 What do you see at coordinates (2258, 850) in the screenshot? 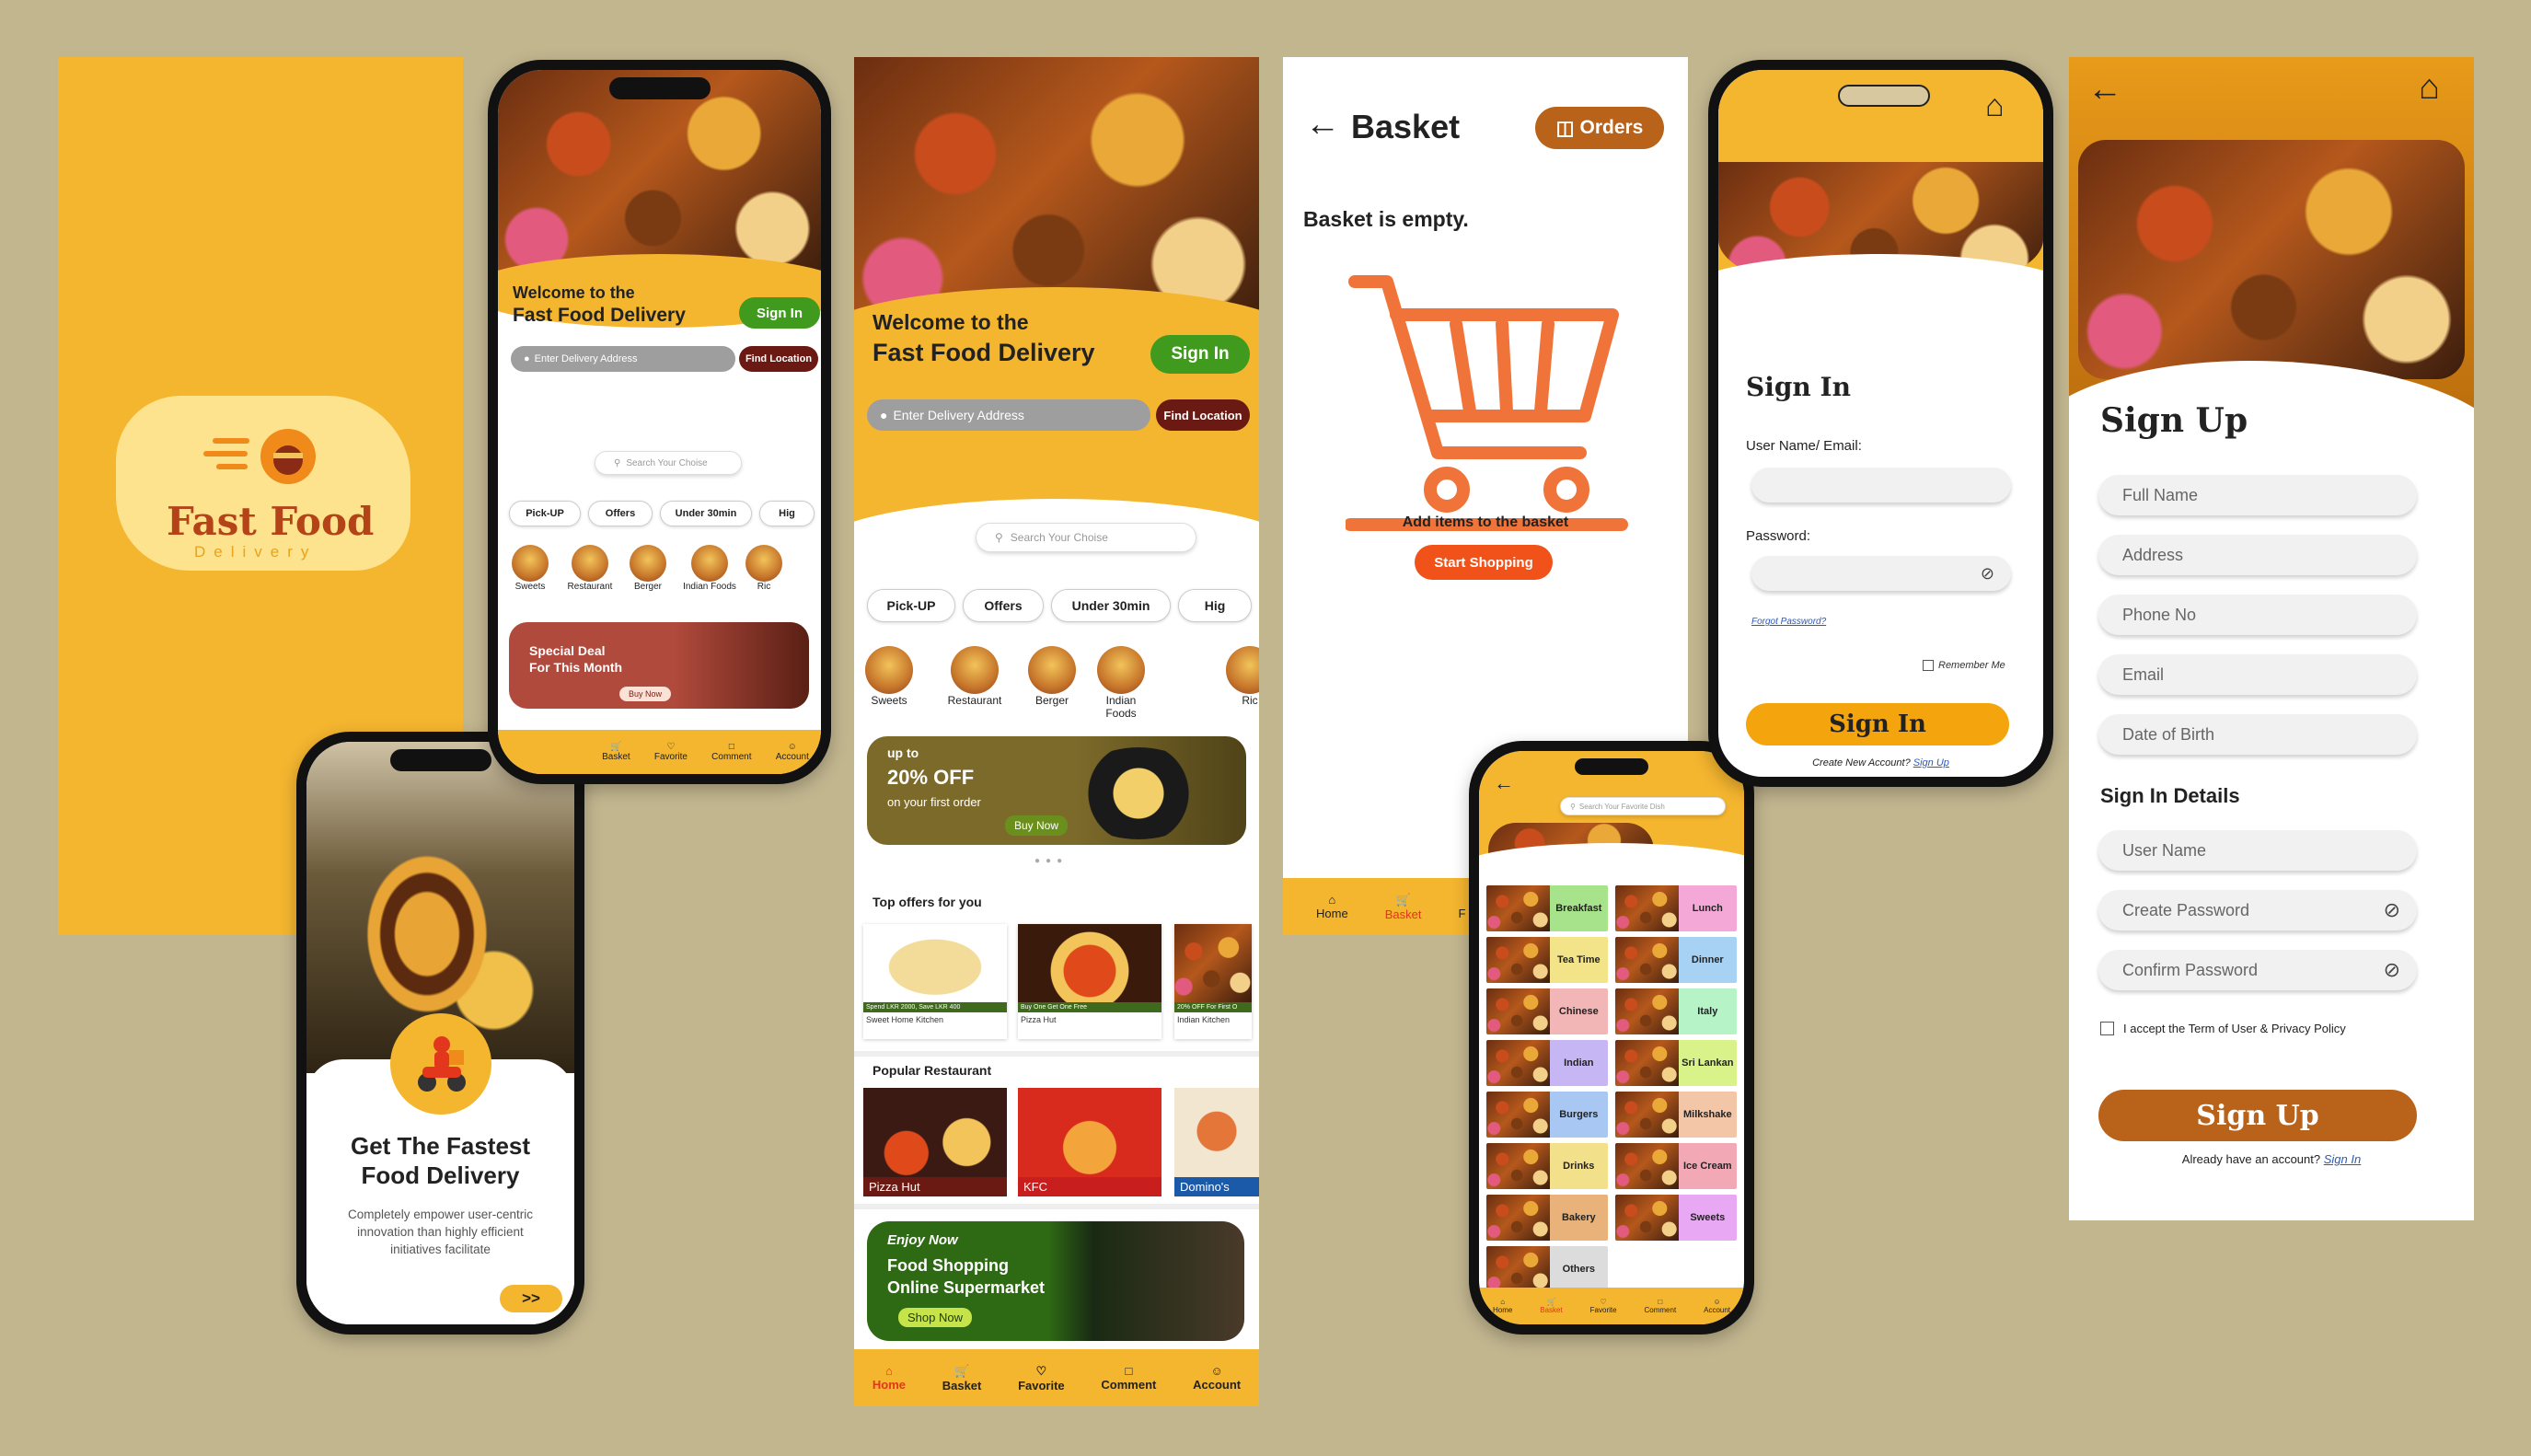
I see `username-input: User Name` at bounding box center [2258, 850].